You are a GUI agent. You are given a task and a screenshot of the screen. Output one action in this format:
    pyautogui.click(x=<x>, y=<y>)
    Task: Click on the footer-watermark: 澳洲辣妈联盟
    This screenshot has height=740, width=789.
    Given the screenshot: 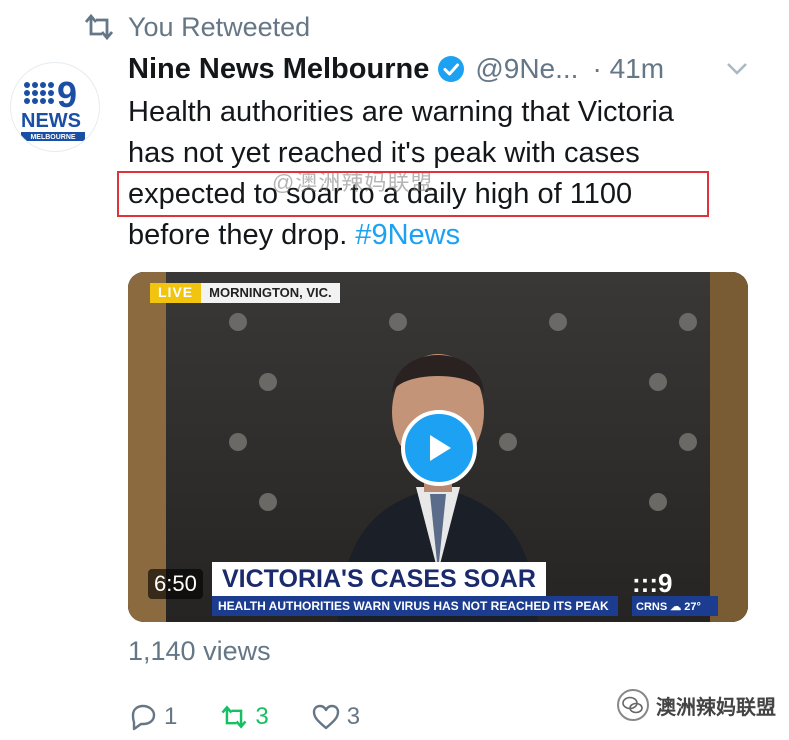 What is the action you would take?
    pyautogui.click(x=696, y=705)
    